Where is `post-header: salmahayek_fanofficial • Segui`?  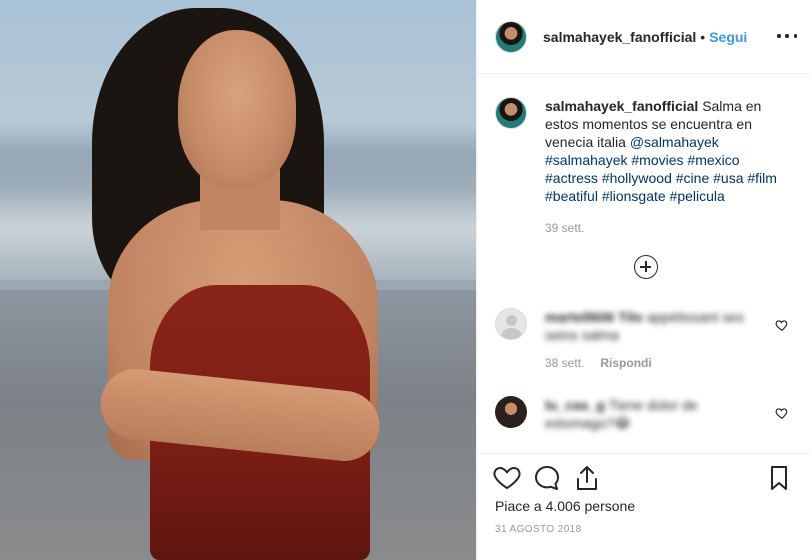
post-header: salmahayek_fanofficial • Segui is located at coordinates (643, 37).